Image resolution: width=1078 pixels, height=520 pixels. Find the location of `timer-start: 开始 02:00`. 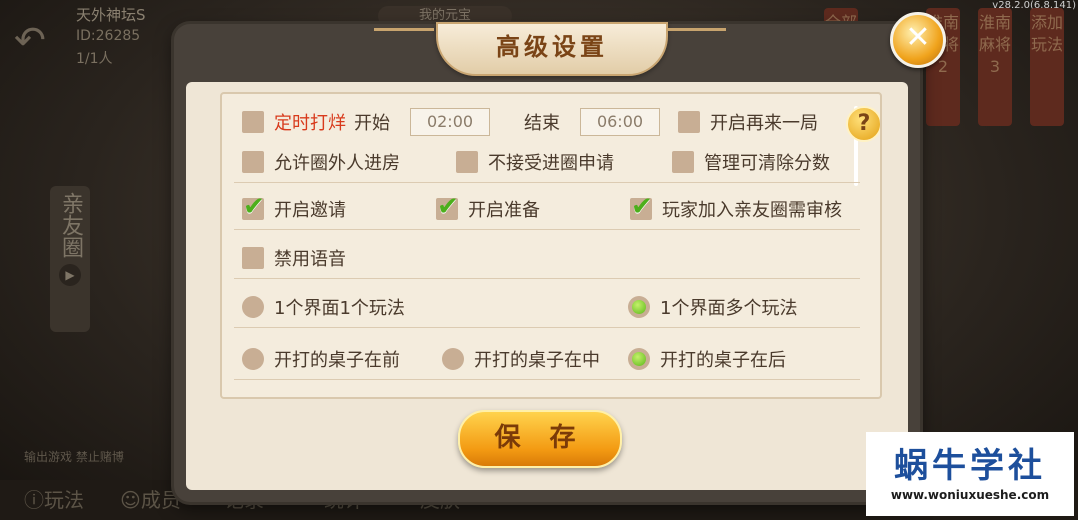

timer-start: 开始 02:00 is located at coordinates (422, 122).